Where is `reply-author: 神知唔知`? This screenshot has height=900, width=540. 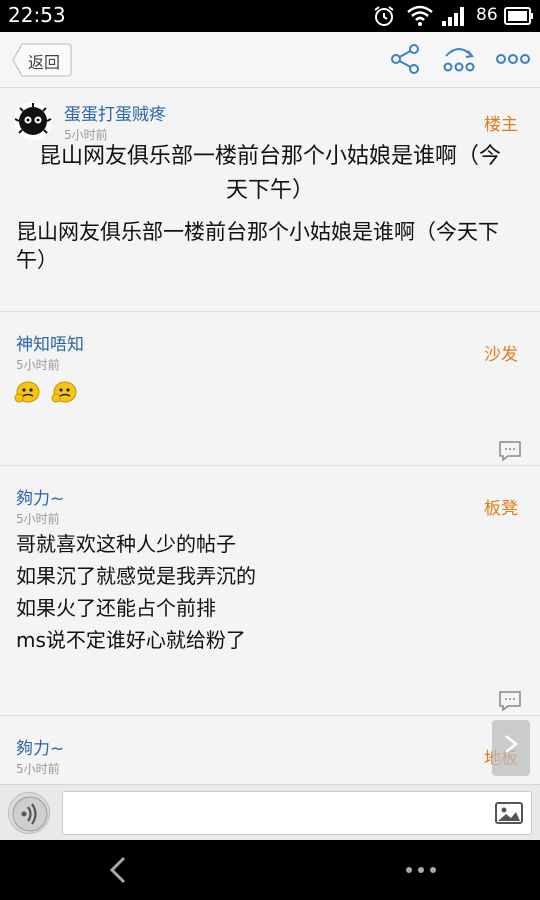
reply-author: 神知唔知 is located at coordinates (50, 342).